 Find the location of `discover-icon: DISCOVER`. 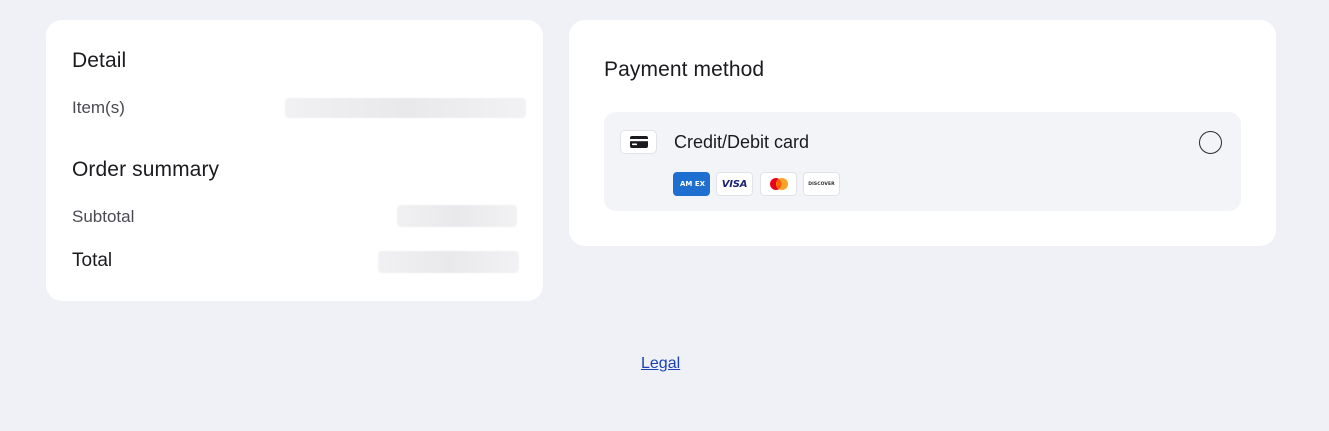

discover-icon: DISCOVER is located at coordinates (821, 184).